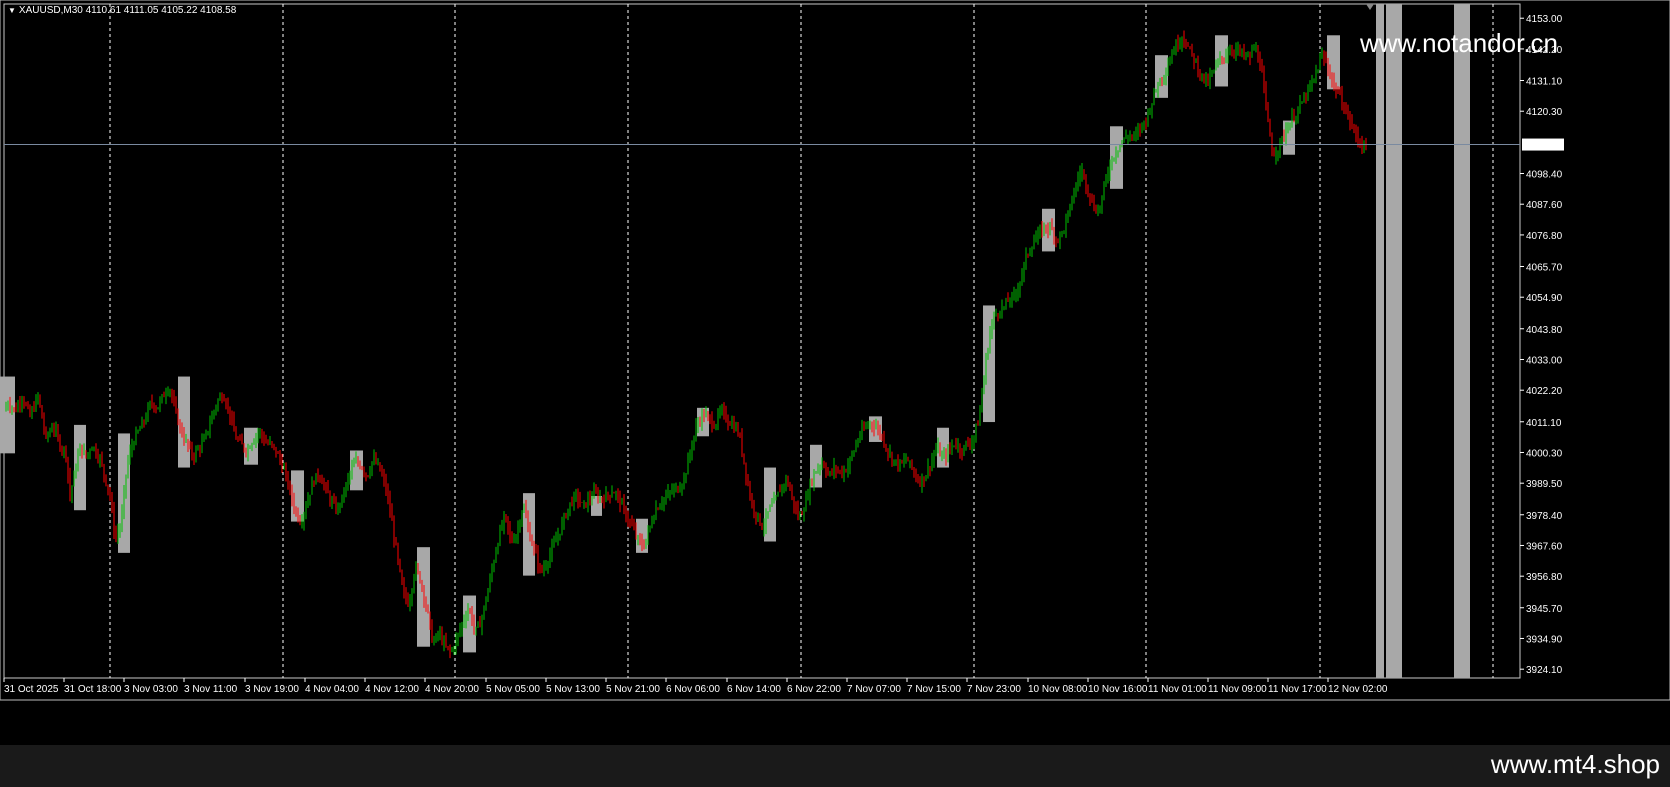 The width and height of the screenshot is (1670, 787). What do you see at coordinates (12, 10) in the screenshot?
I see `collapse-triangle-icon: ▼` at bounding box center [12, 10].